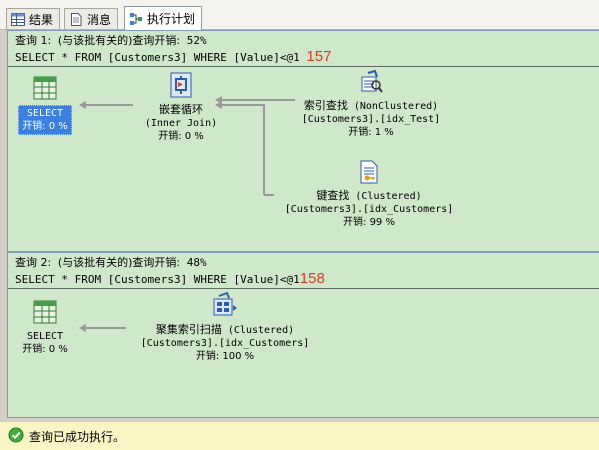 The width and height of the screenshot is (599, 450). What do you see at coordinates (299, 15) in the screenshot?
I see `result-tabstrip: 结果 消息 执行计划` at bounding box center [299, 15].